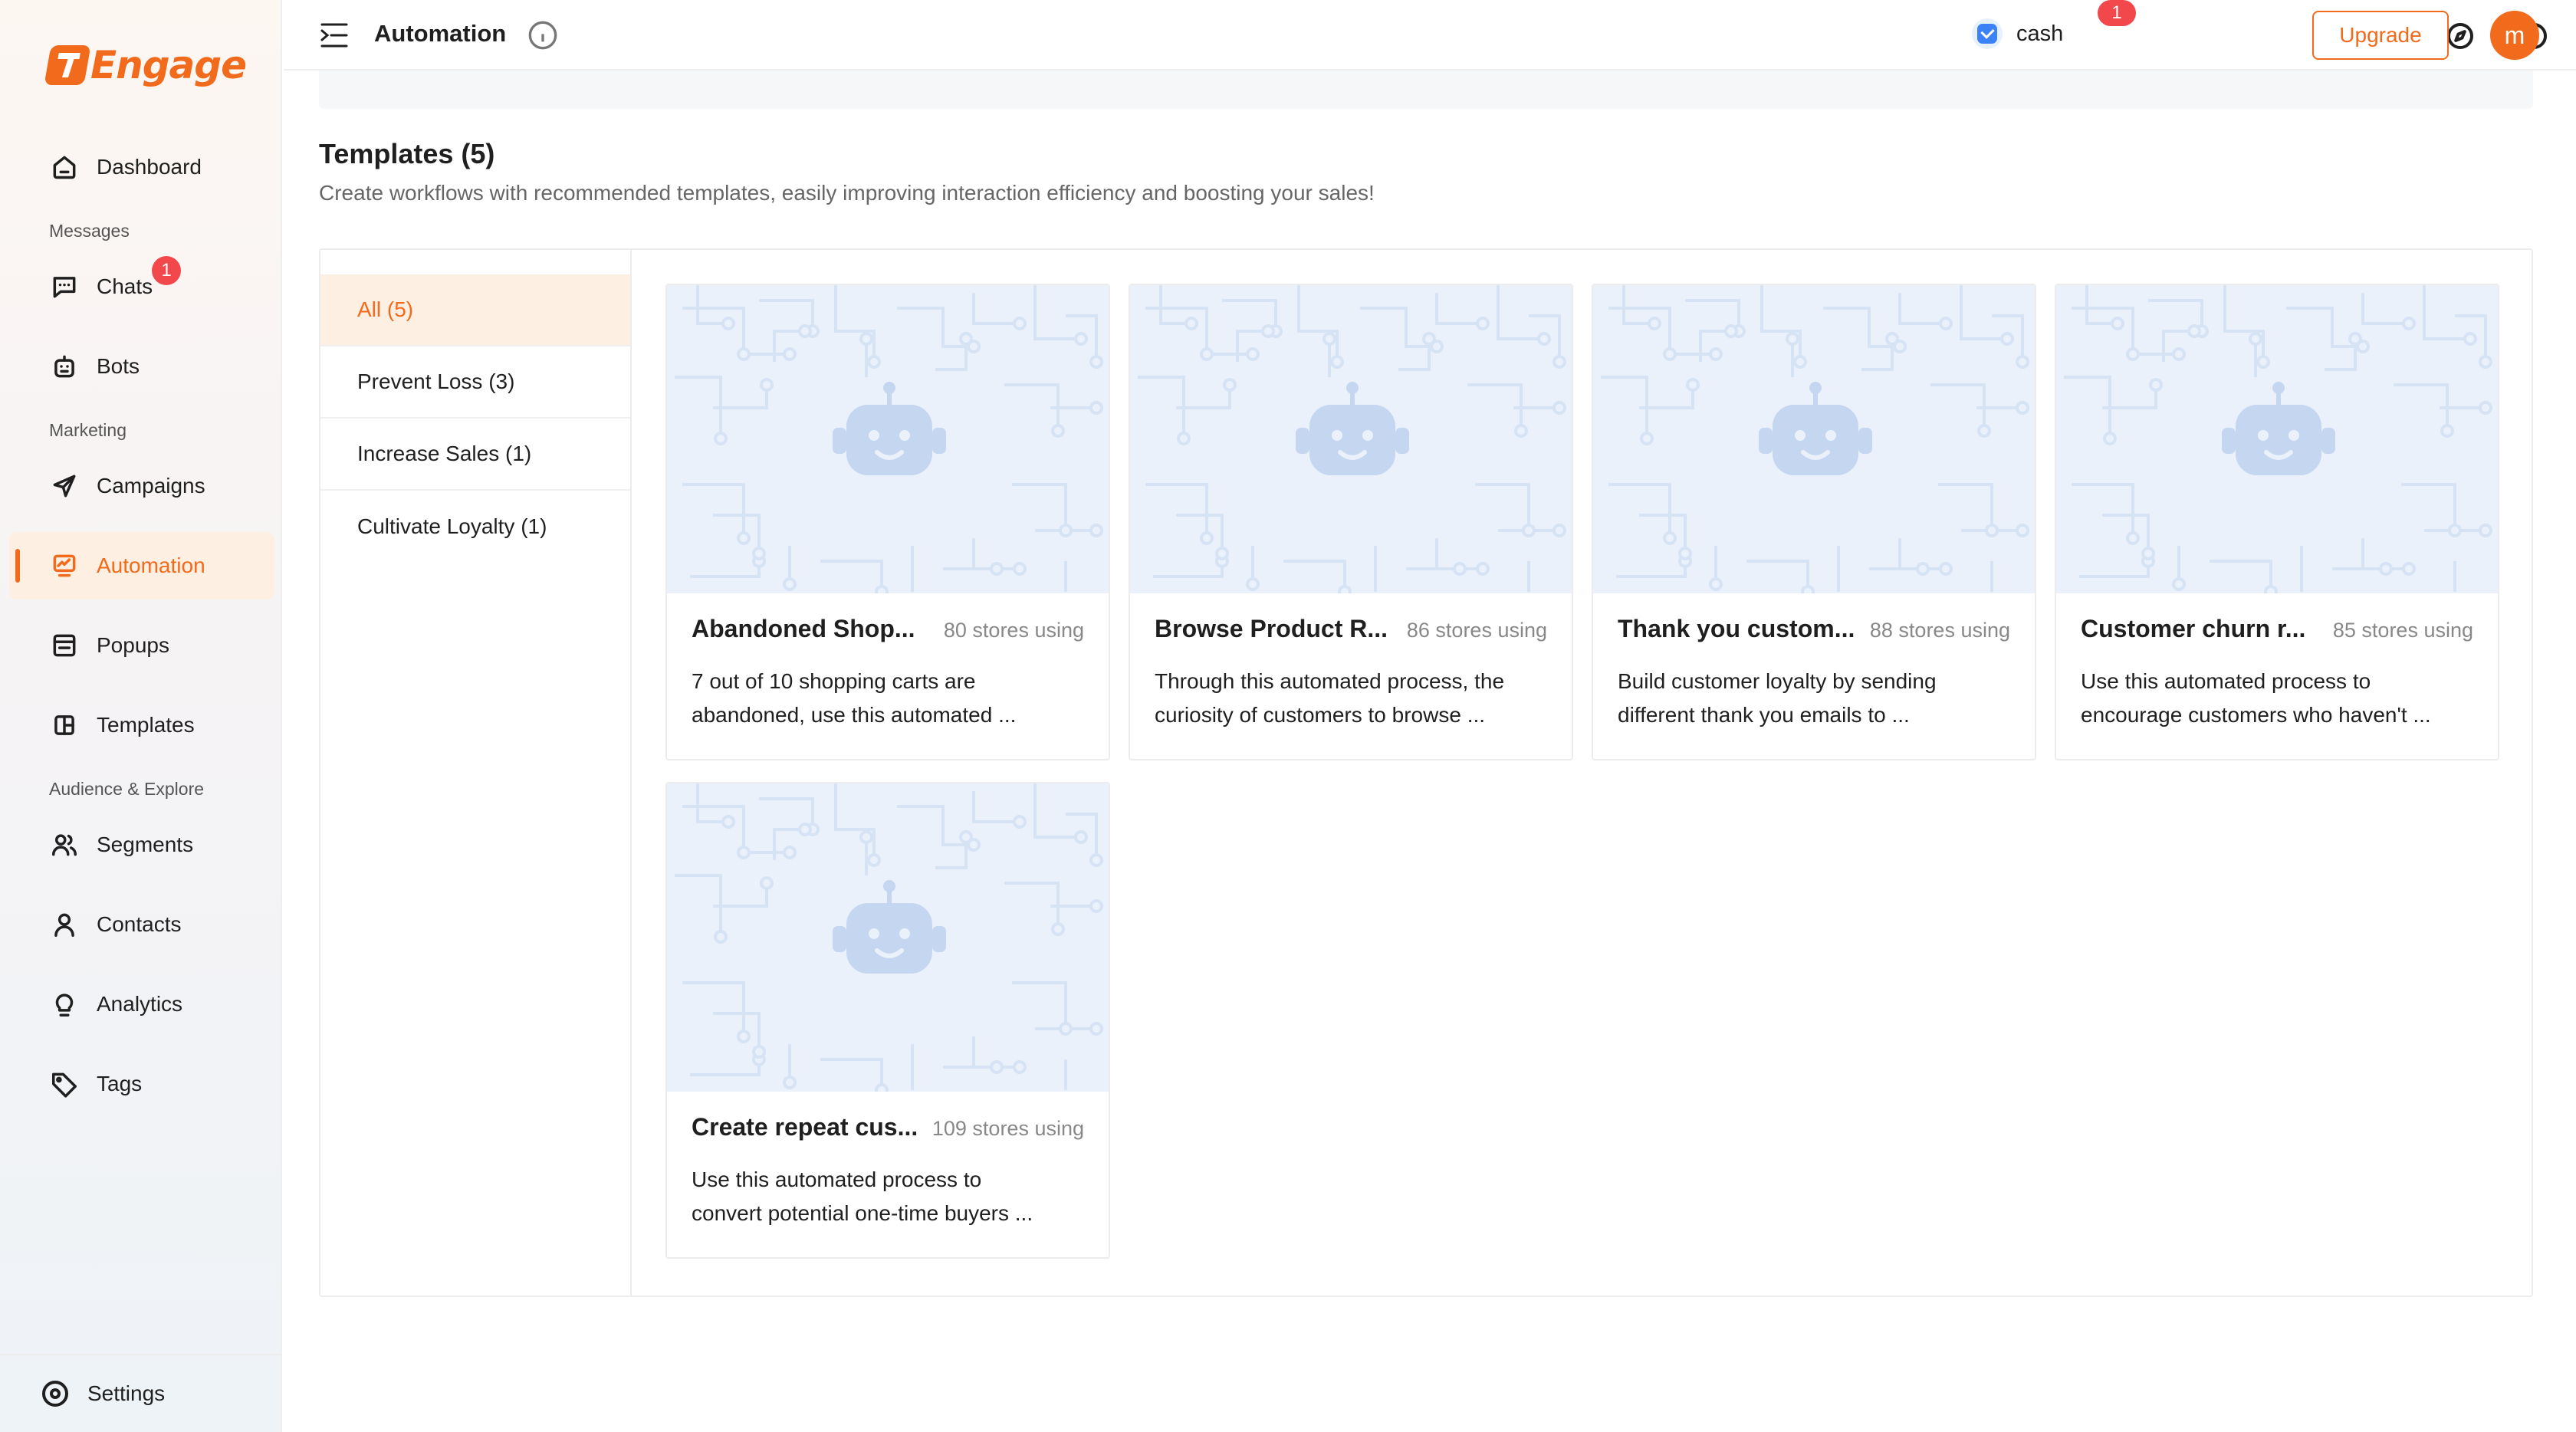 The image size is (2576, 1432). What do you see at coordinates (55, 1394) in the screenshot?
I see `settings-icon` at bounding box center [55, 1394].